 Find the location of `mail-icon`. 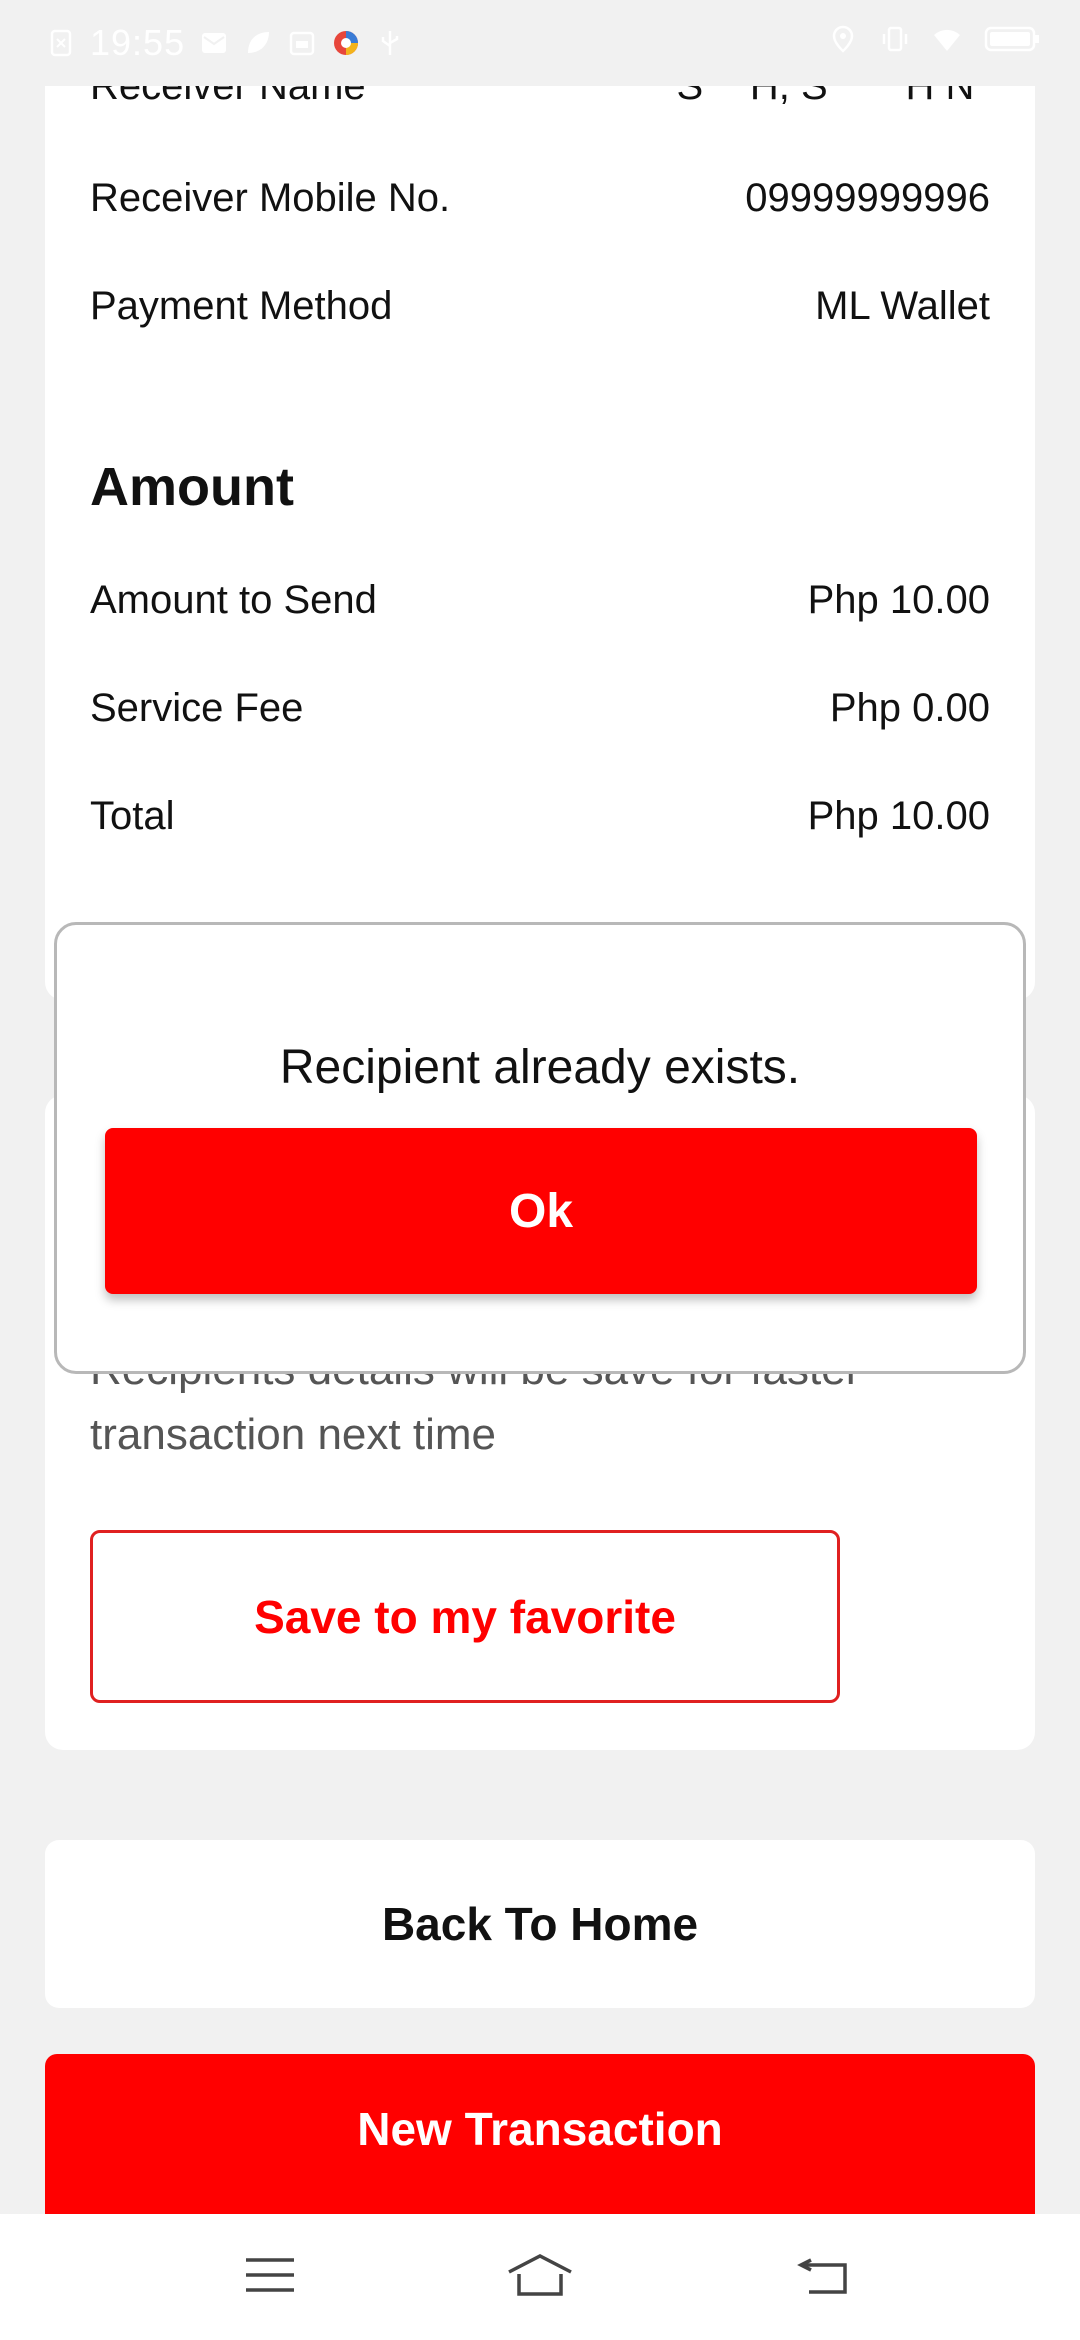

mail-icon is located at coordinates (214, 43).